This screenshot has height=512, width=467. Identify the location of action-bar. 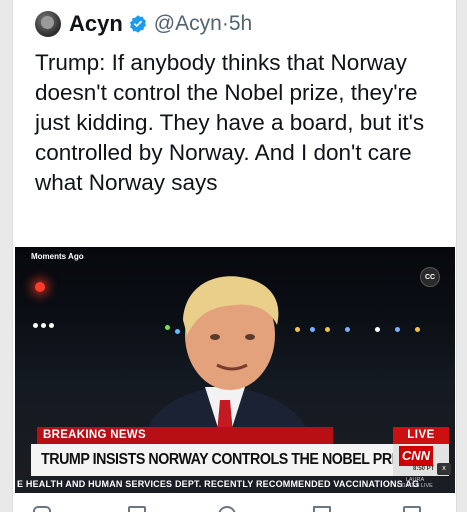
(233, 506).